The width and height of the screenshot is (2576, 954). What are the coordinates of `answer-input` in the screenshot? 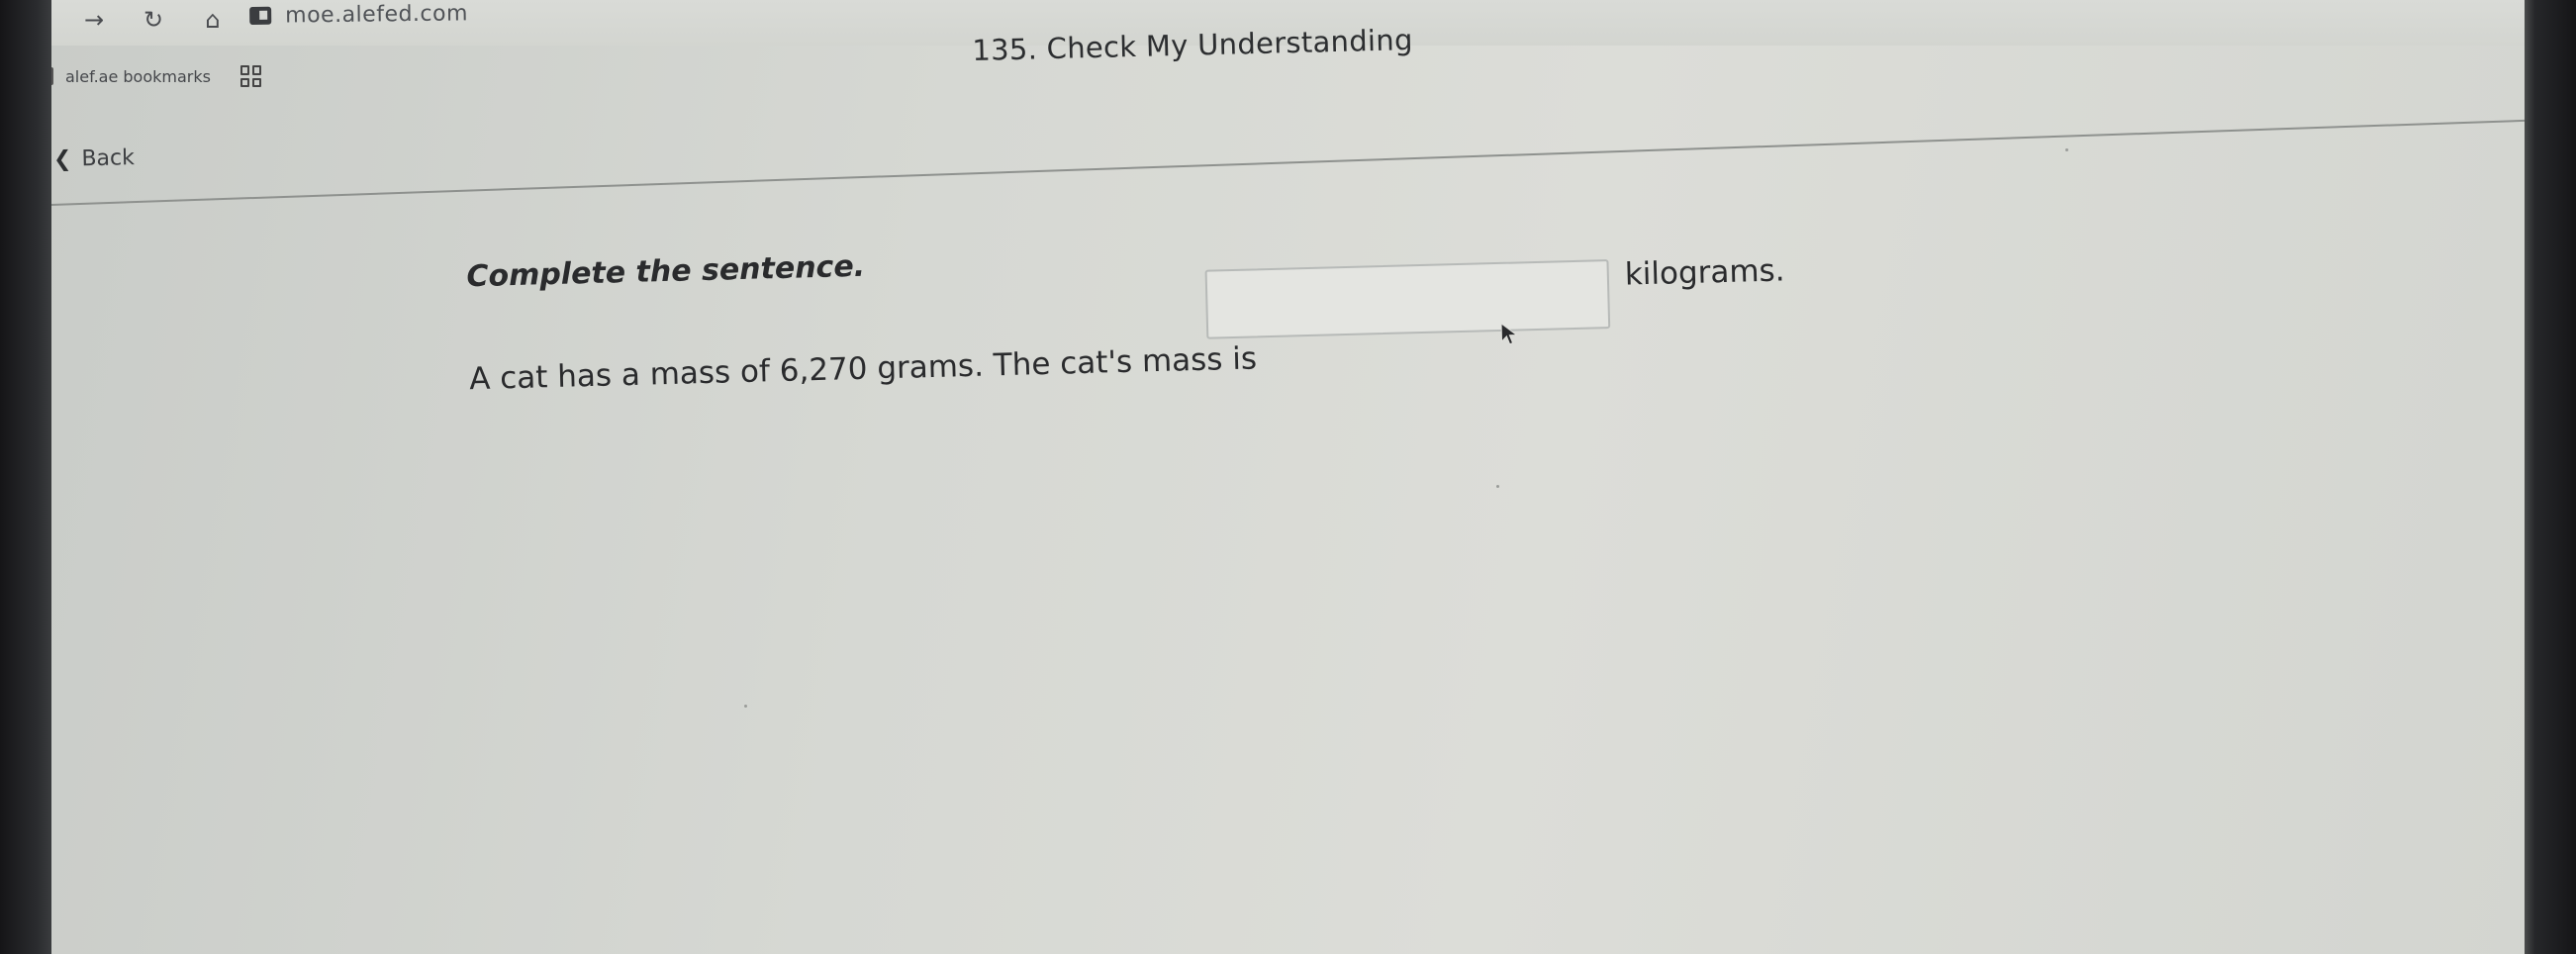 It's located at (1407, 299).